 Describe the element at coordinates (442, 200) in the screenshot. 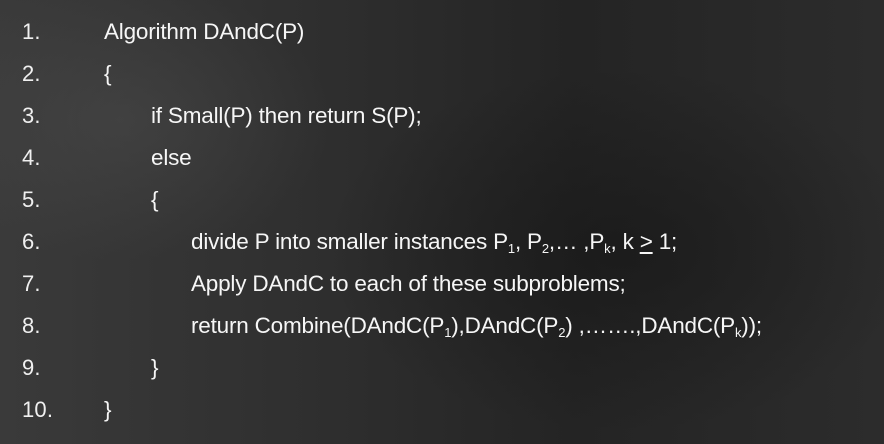

I see `code-line-5: 5. {` at that location.